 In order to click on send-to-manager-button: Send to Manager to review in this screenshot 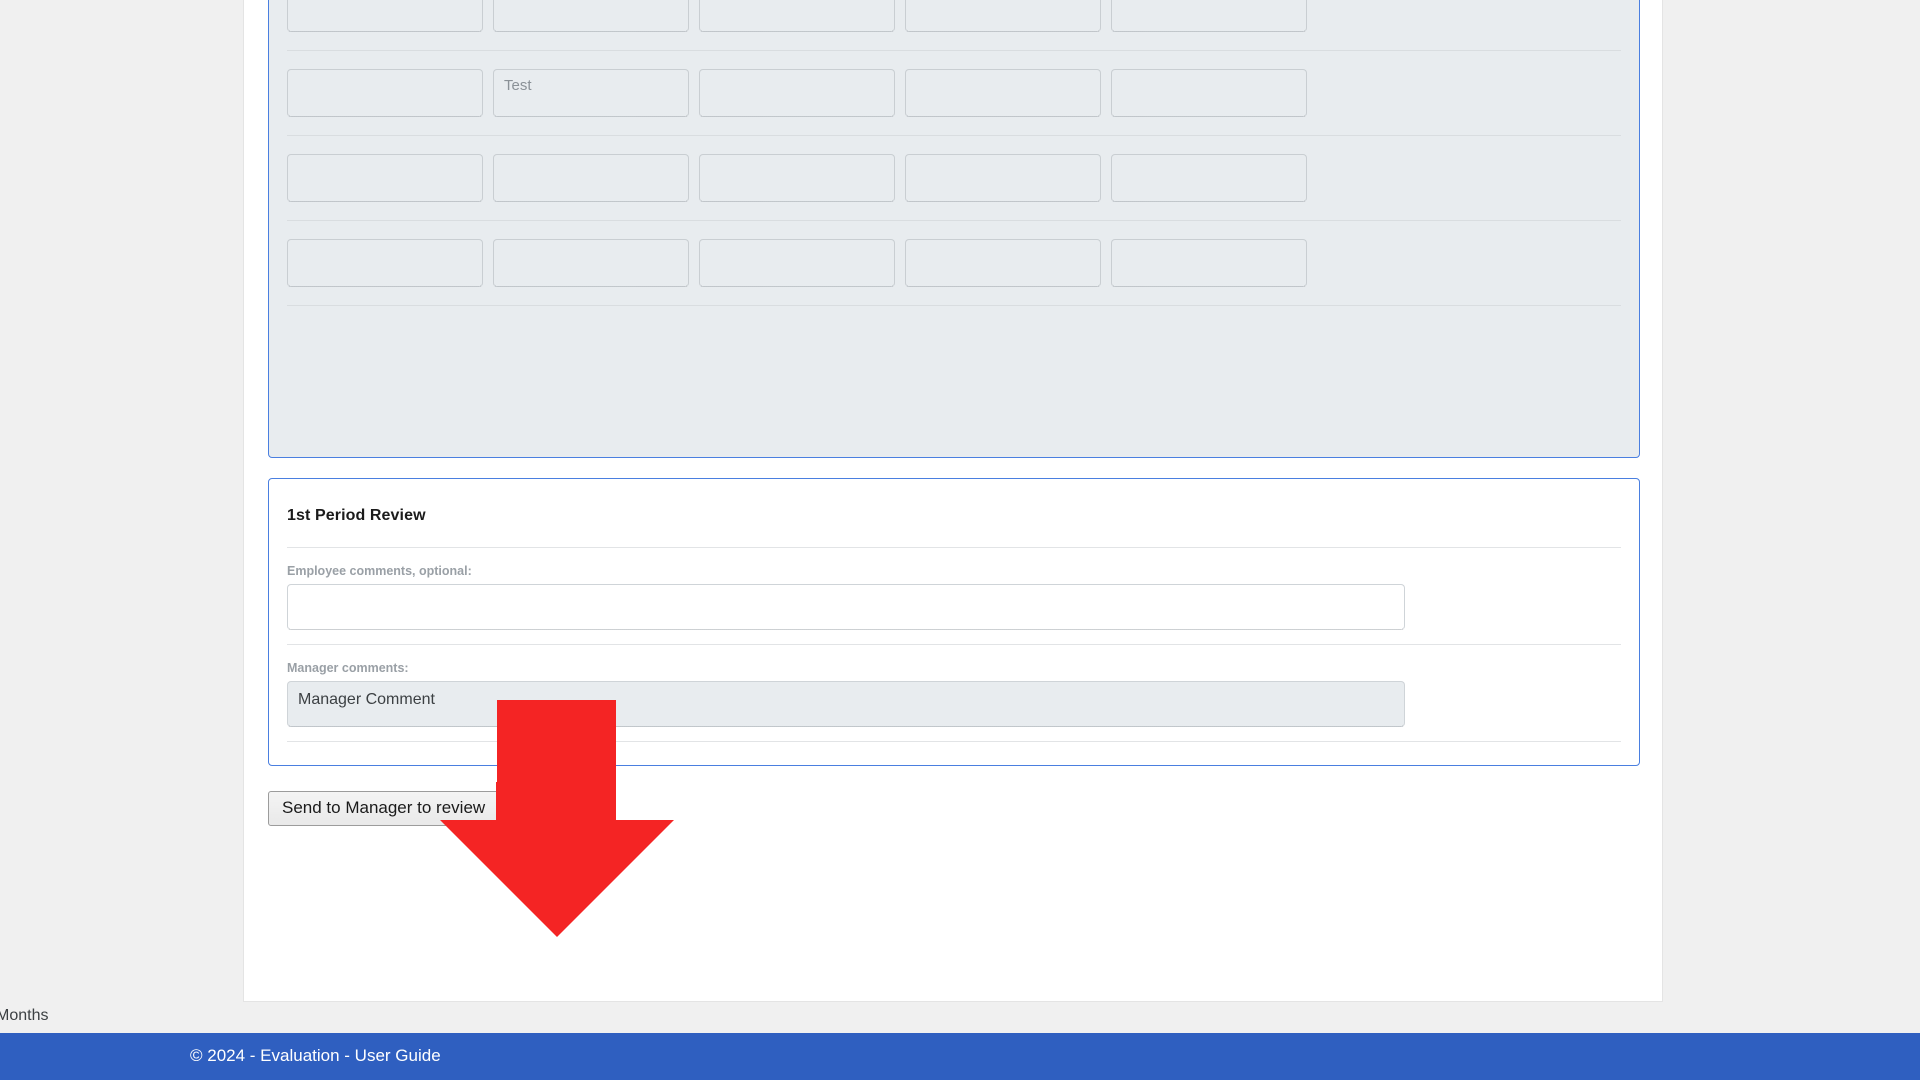, I will do `click(384, 808)`.